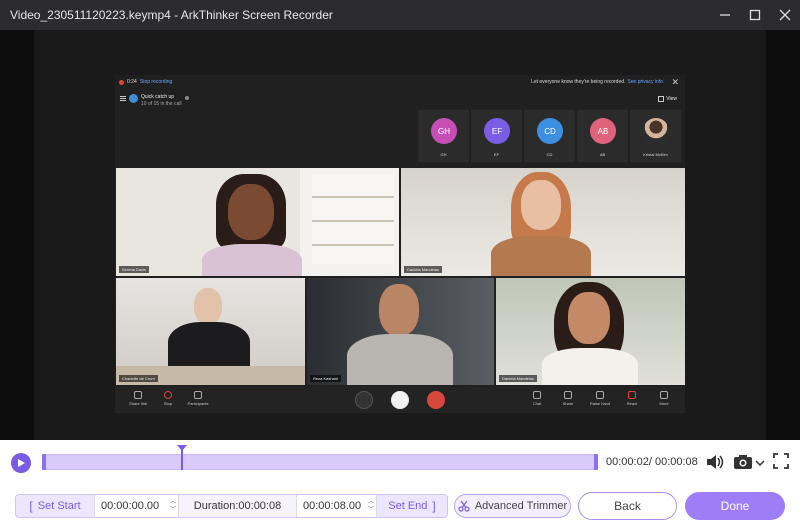 The width and height of the screenshot is (800, 532). Describe the element at coordinates (549, 154) in the screenshot. I see `roster-name: CD` at that location.